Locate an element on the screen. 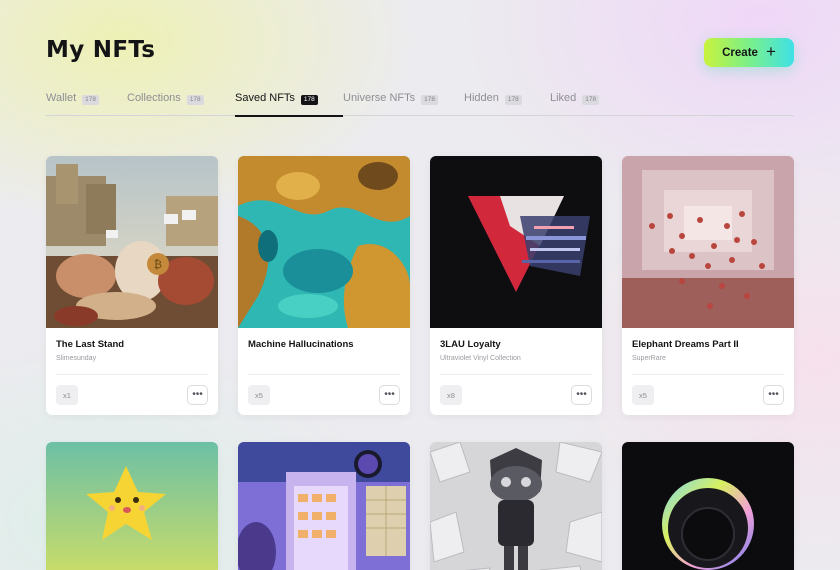 The width and height of the screenshot is (840, 570). tab-liked: Liked 178 is located at coordinates (585, 104).